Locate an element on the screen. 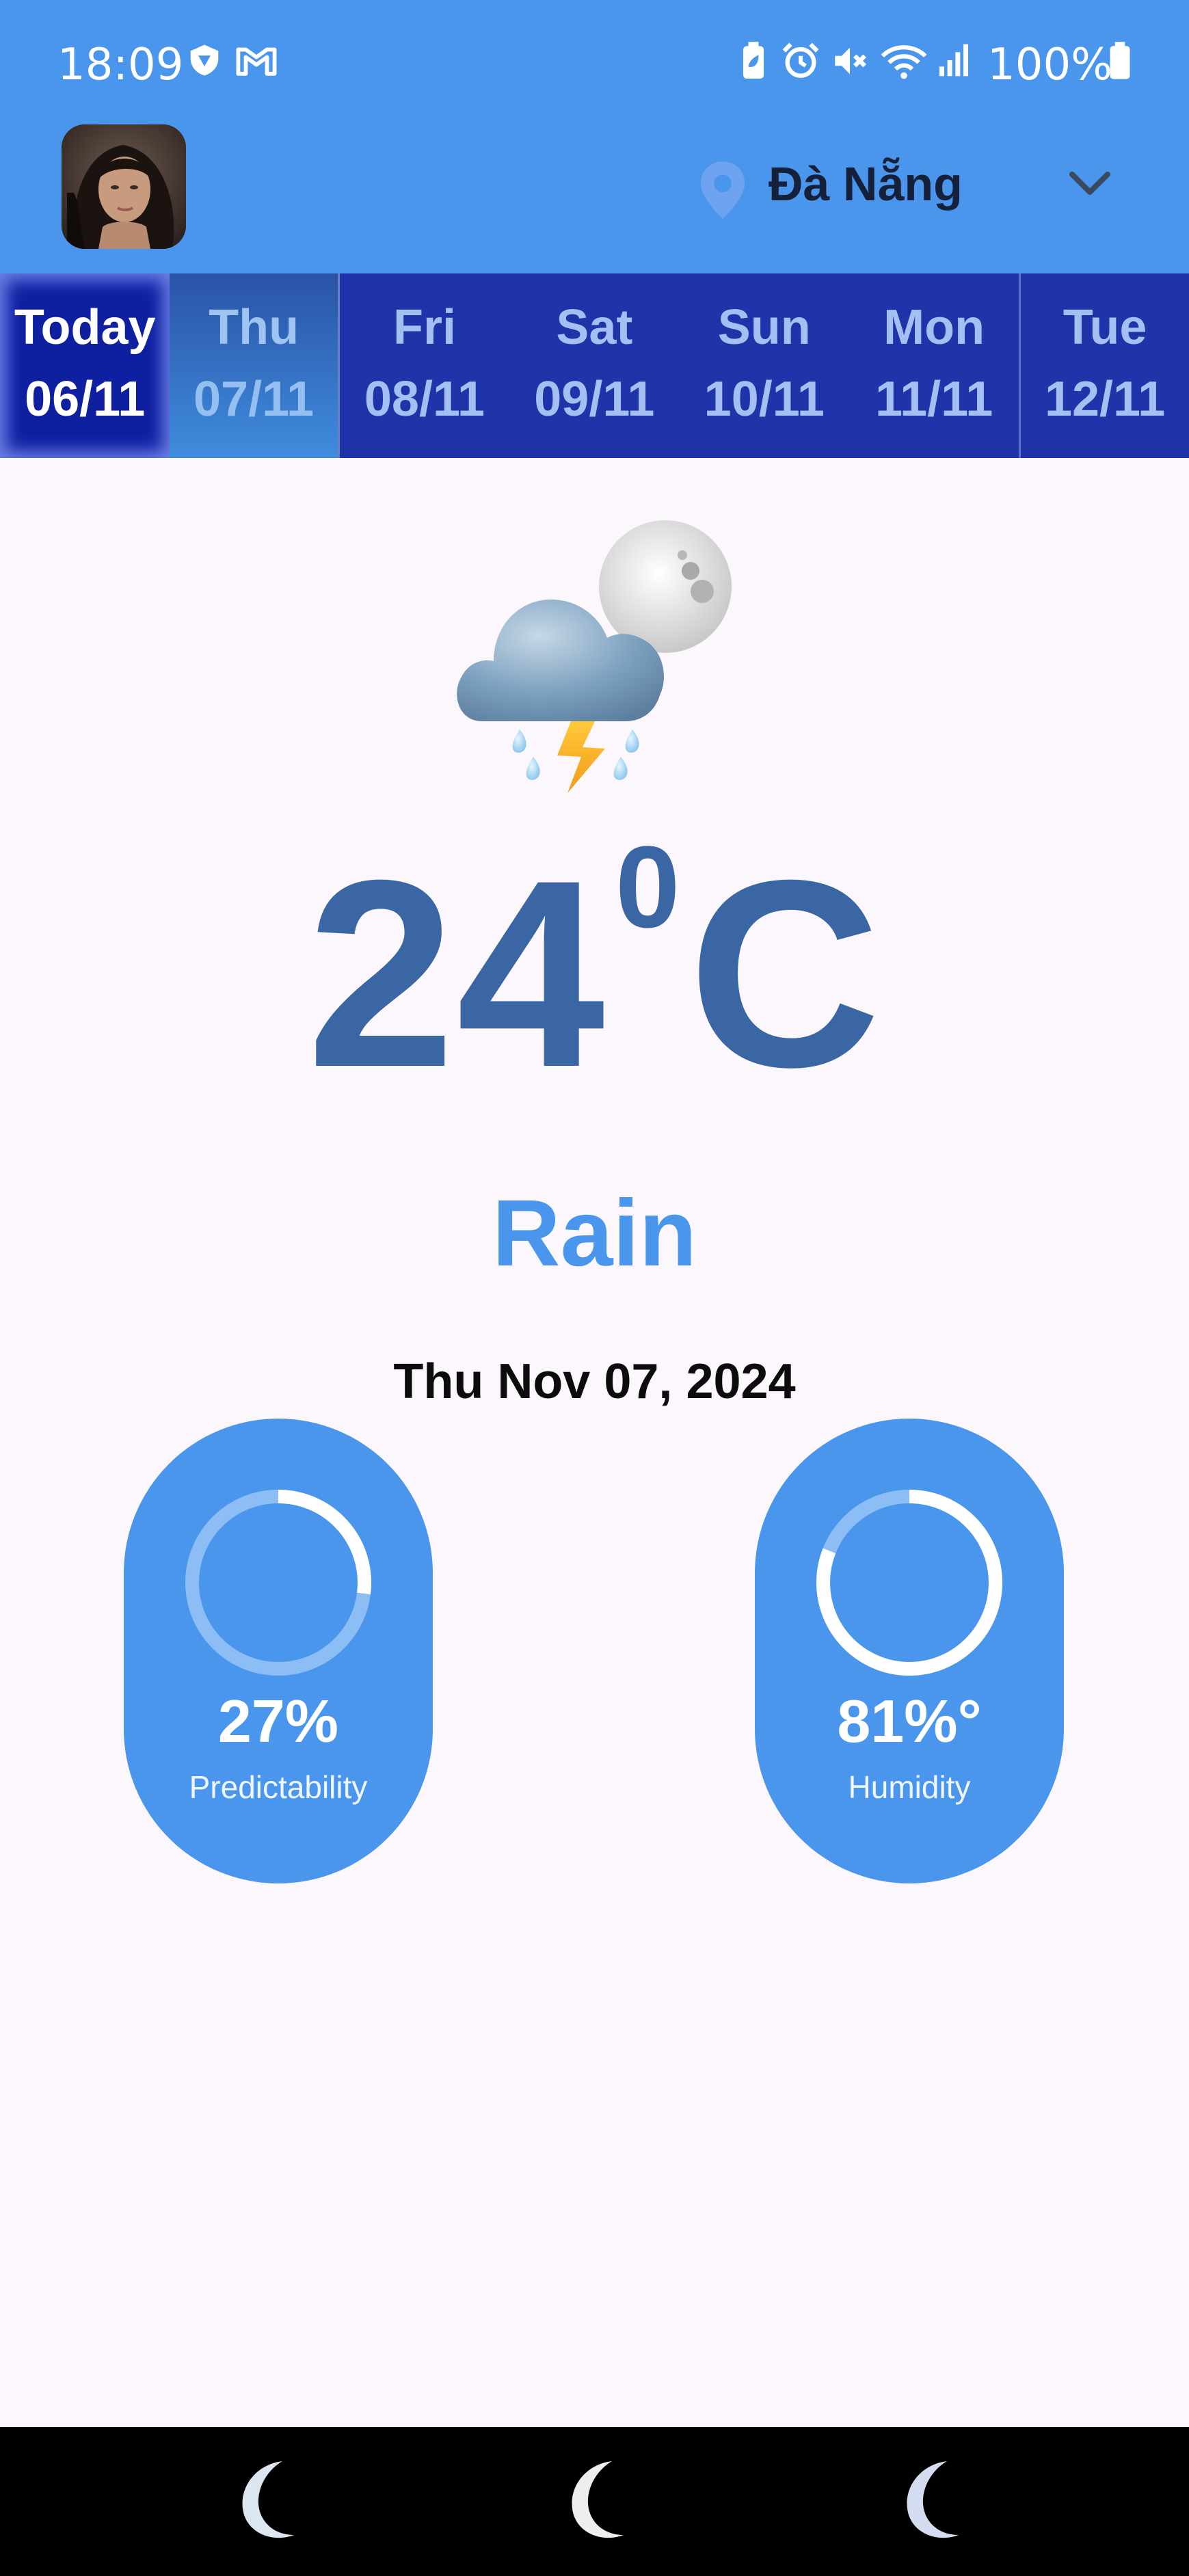 This screenshot has height=2576, width=1189. battery-saver-icon is located at coordinates (753, 60).